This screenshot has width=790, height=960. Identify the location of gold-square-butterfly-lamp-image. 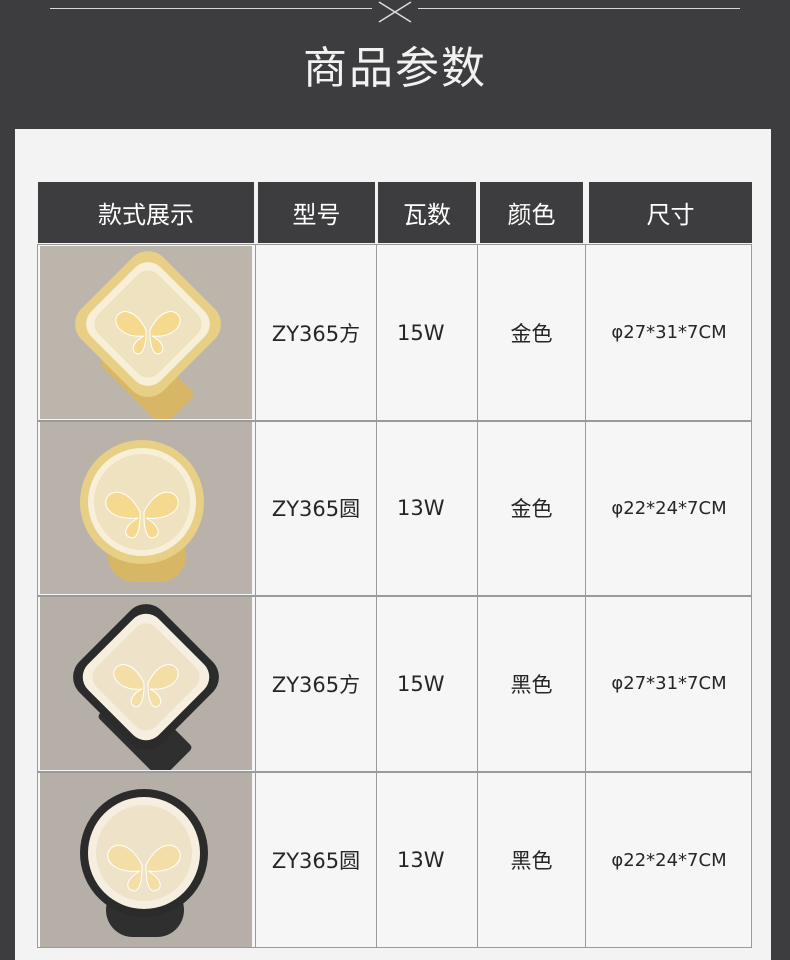
(146, 332).